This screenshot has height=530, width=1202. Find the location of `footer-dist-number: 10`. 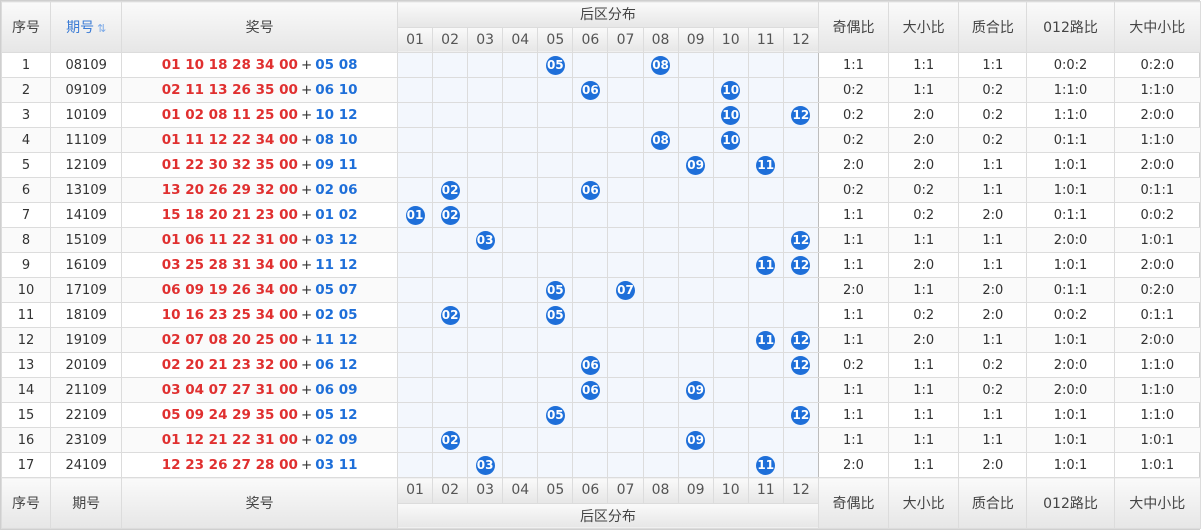

footer-dist-number: 10 is located at coordinates (730, 490).